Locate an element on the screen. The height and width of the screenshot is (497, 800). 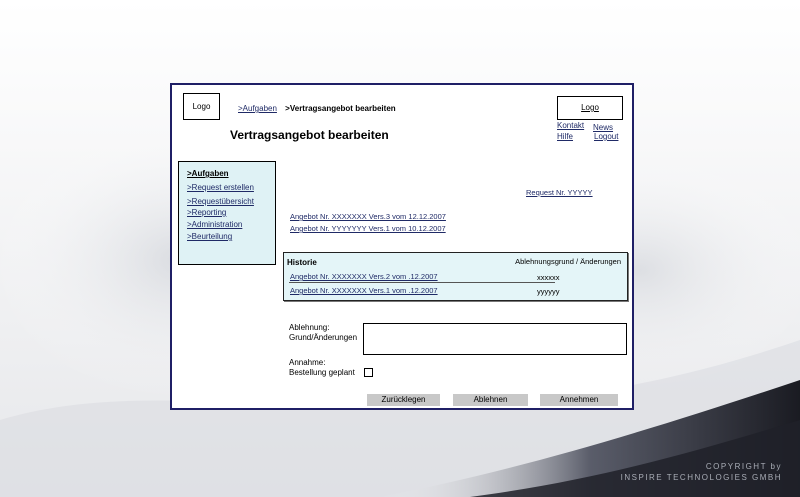
link-logout: Logout is located at coordinates (606, 136).